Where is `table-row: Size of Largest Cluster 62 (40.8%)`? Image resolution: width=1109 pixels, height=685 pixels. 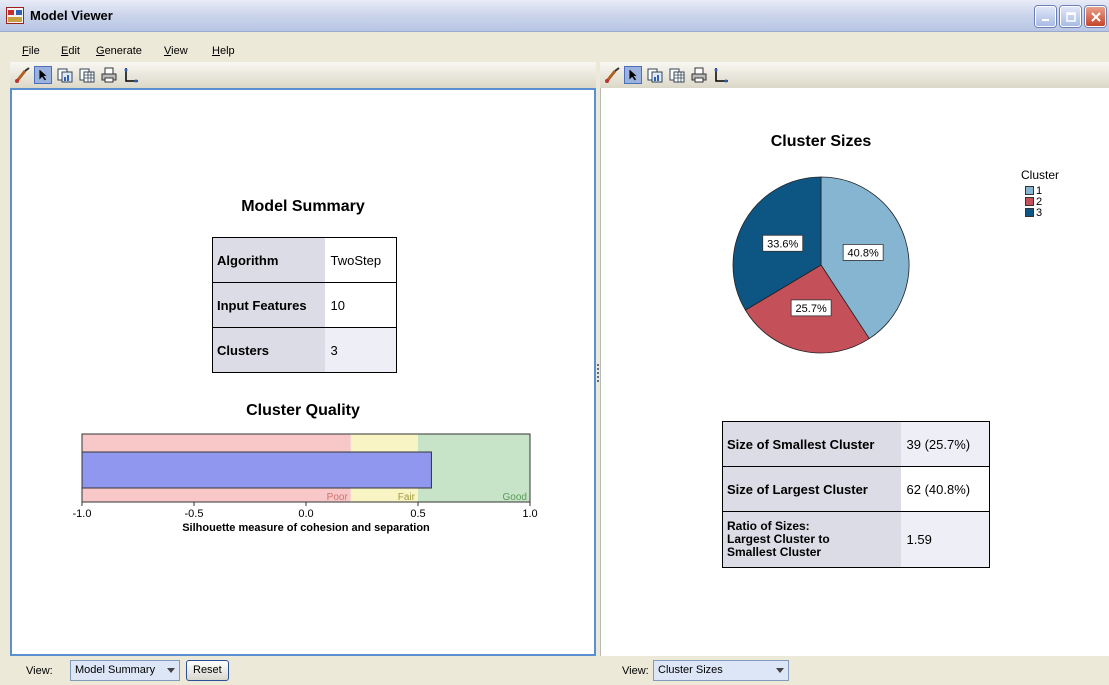 table-row: Size of Largest Cluster 62 (40.8%) is located at coordinates (856, 489).